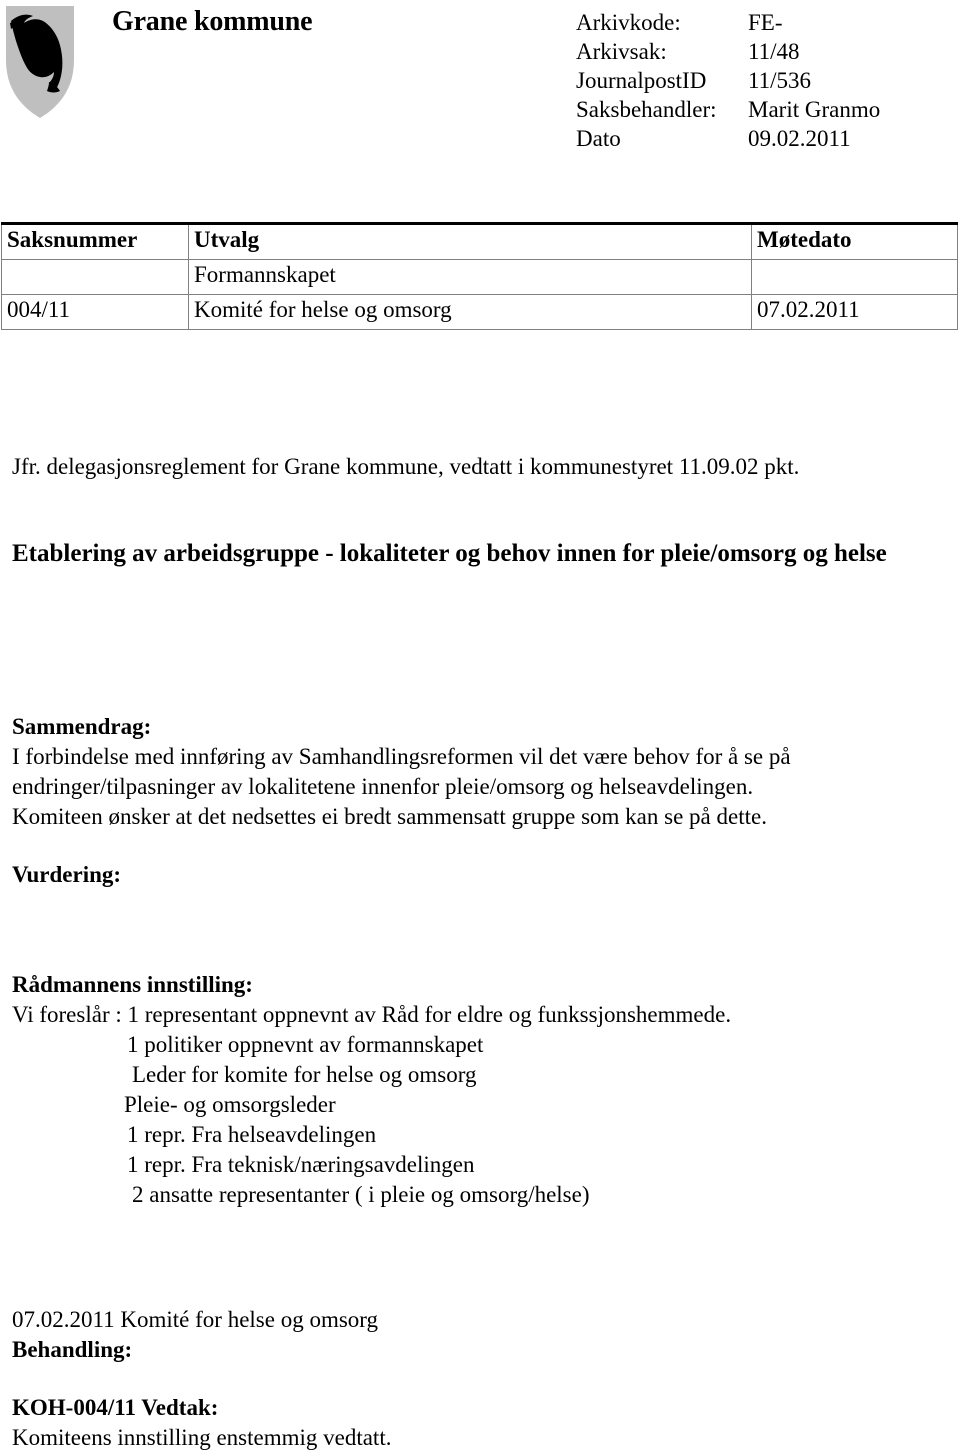 This screenshot has width=960, height=1453. Describe the element at coordinates (728, 138) in the screenshot. I see `metadata-row-dato: Dato 09.02.2011` at that location.